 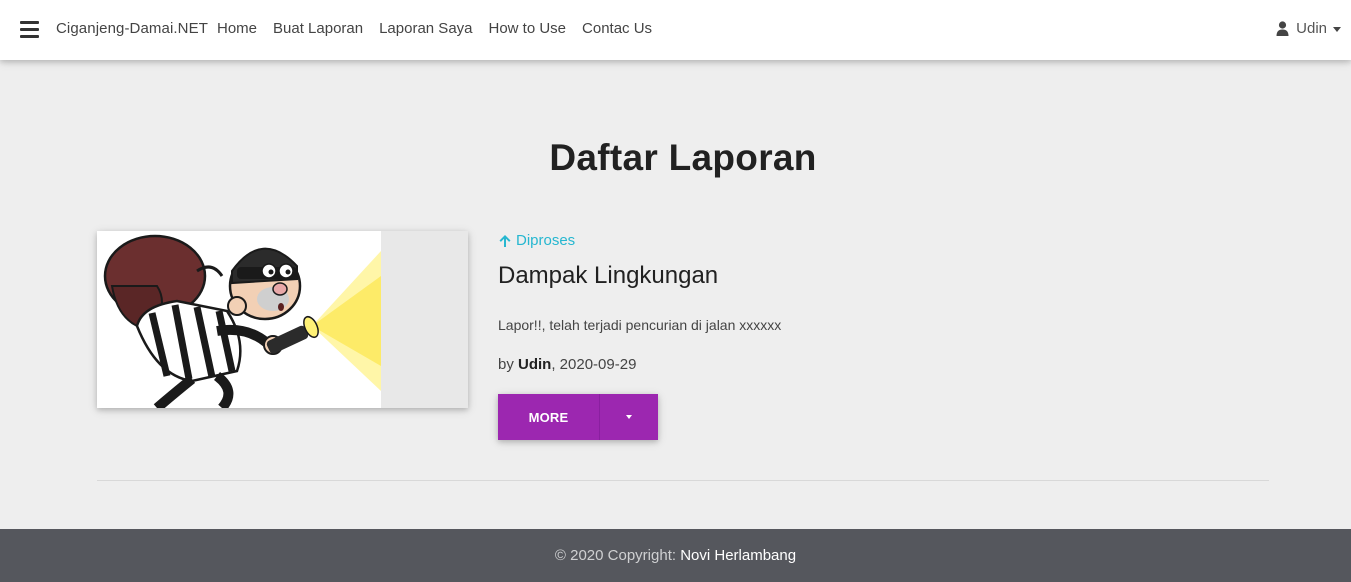 What do you see at coordinates (1337, 29) in the screenshot?
I see `chevron-down-icon` at bounding box center [1337, 29].